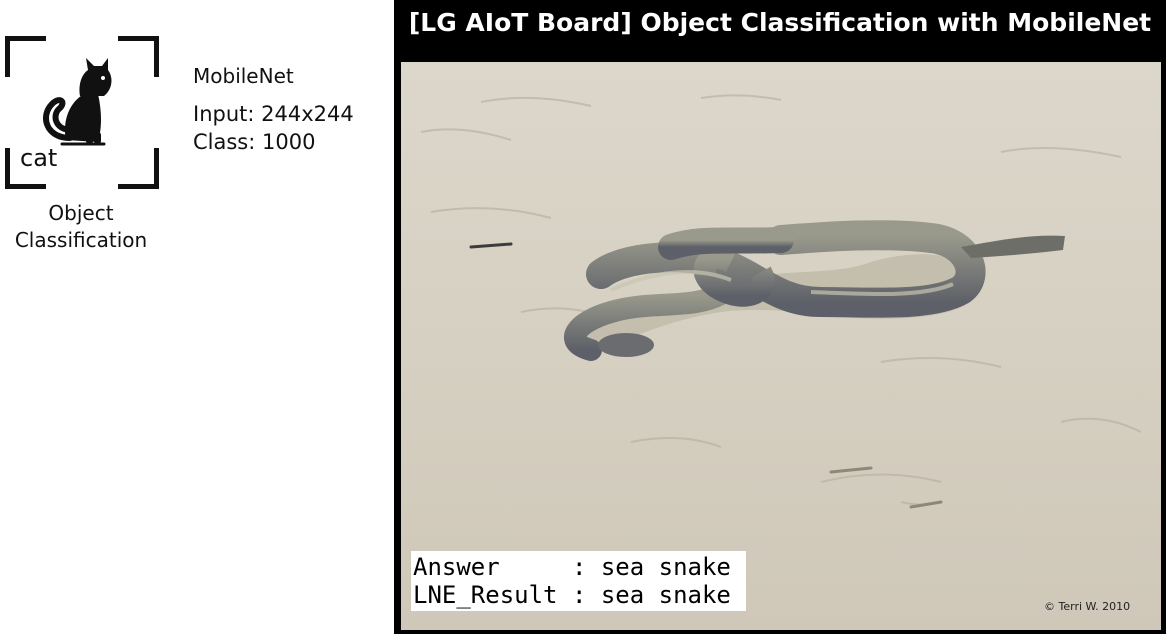 Image resolution: width=1166 pixels, height=634 pixels. Describe the element at coordinates (254, 142) in the screenshot. I see `model-class-count: Class: 1000` at that location.